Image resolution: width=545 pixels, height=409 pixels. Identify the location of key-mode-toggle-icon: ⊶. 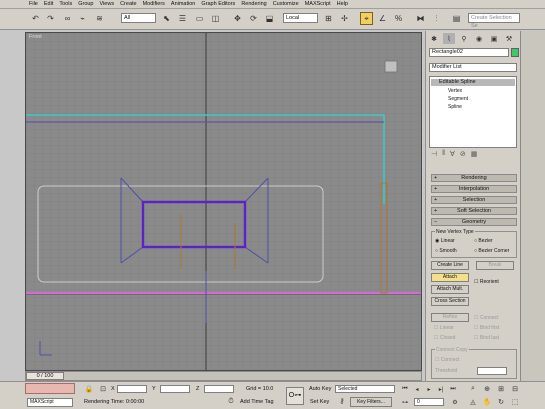
(405, 402).